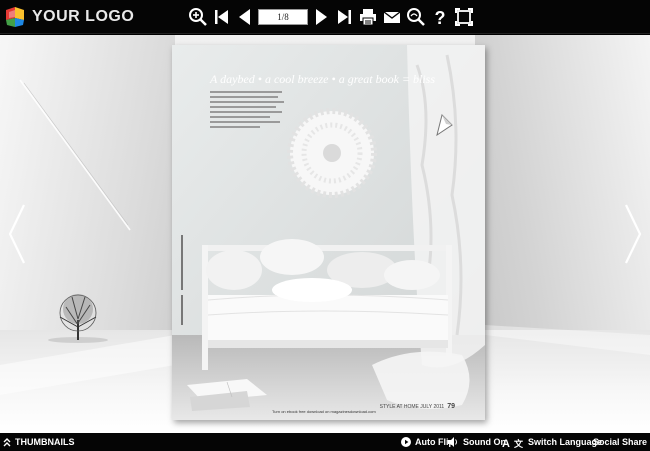 The image size is (650, 451). I want to click on page-folio: STYLE AT HOME JULY 2011 79, so click(417, 406).